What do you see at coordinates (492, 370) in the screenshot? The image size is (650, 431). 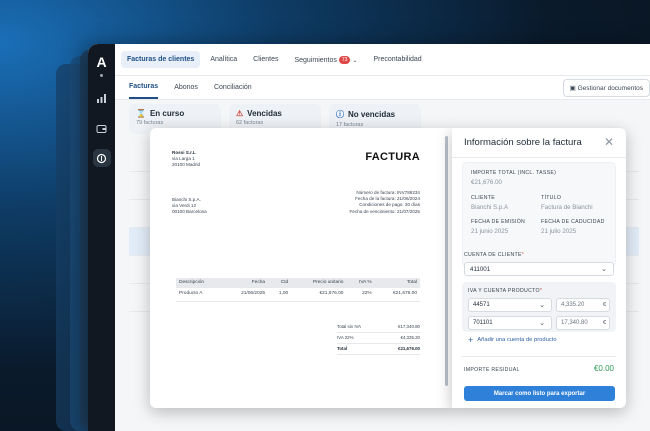 I see `residual-label: IMPORTE RESIDUAL` at bounding box center [492, 370].